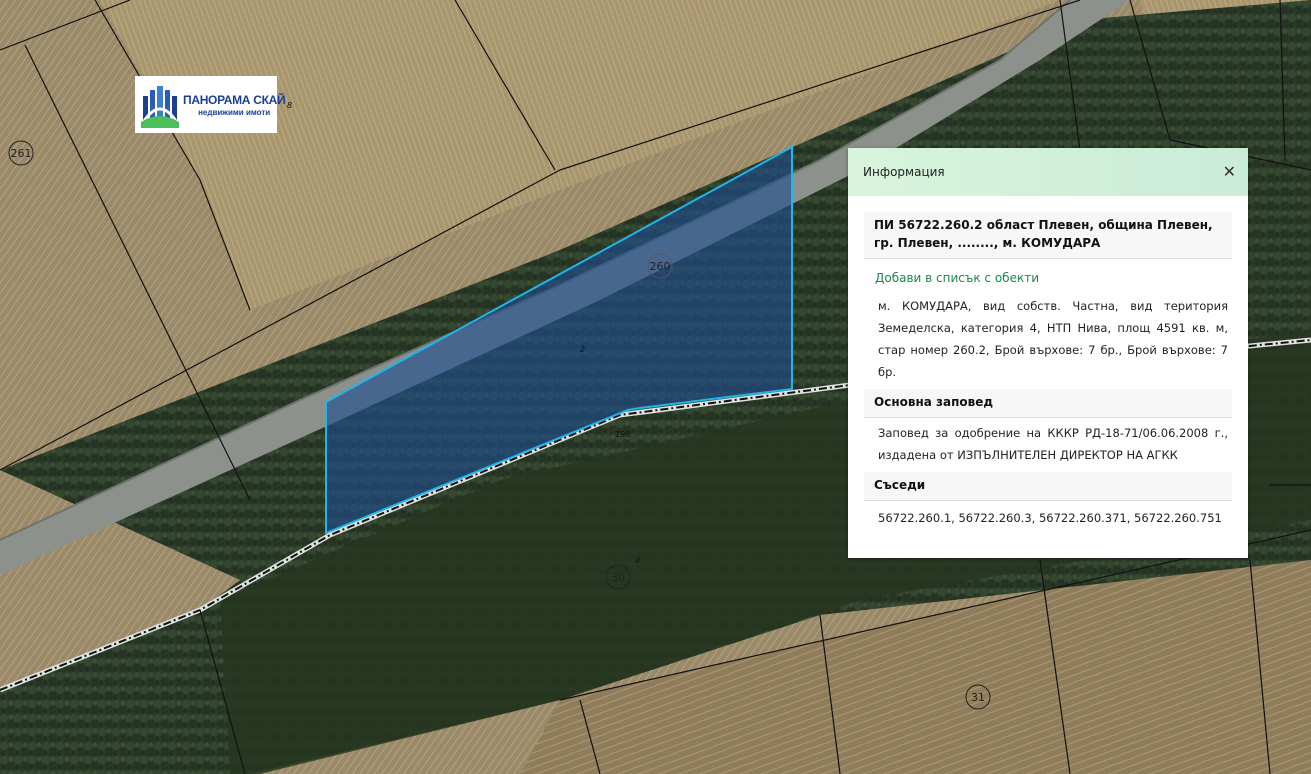 This screenshot has height=774, width=1311. I want to click on parcel-small-label-2: 2, so click(582, 349).